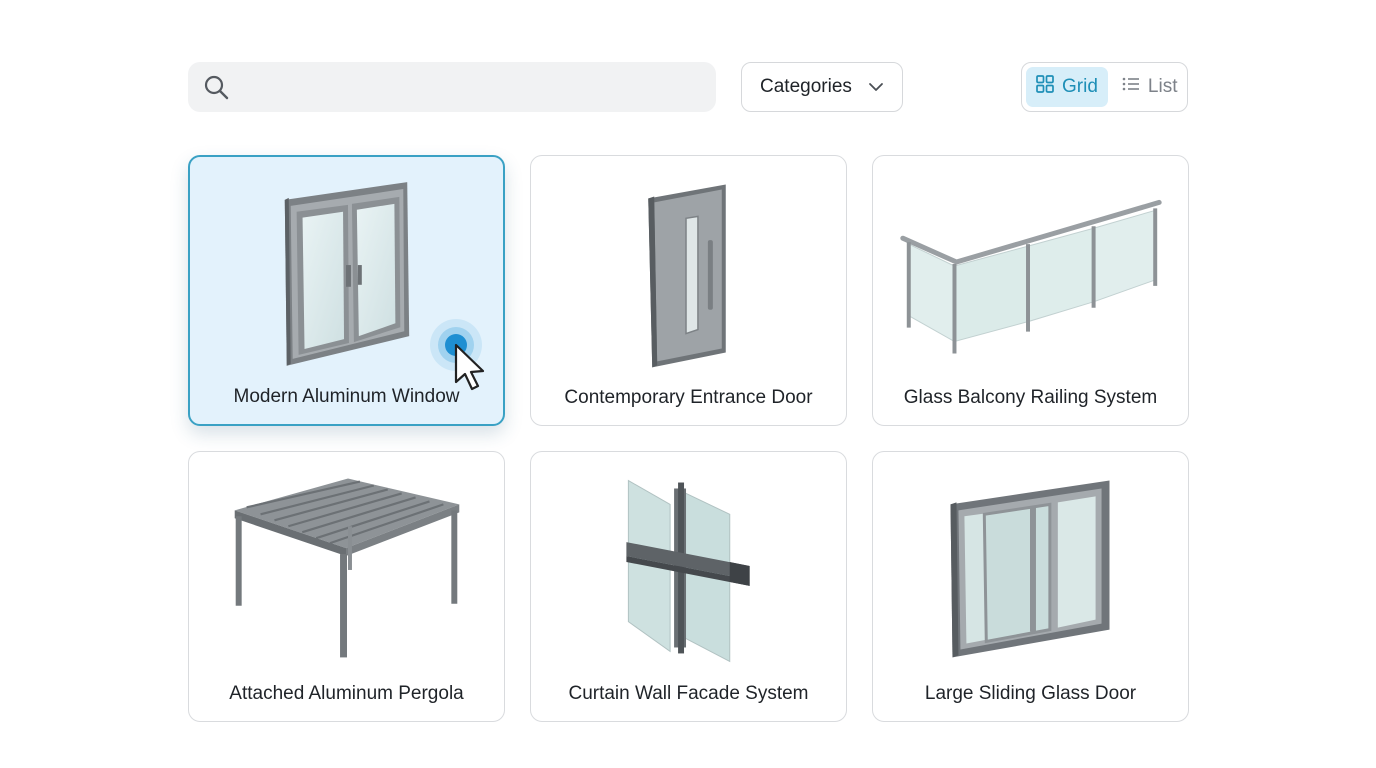  Describe the element at coordinates (347, 568) in the screenshot. I see `pergola-image` at that location.